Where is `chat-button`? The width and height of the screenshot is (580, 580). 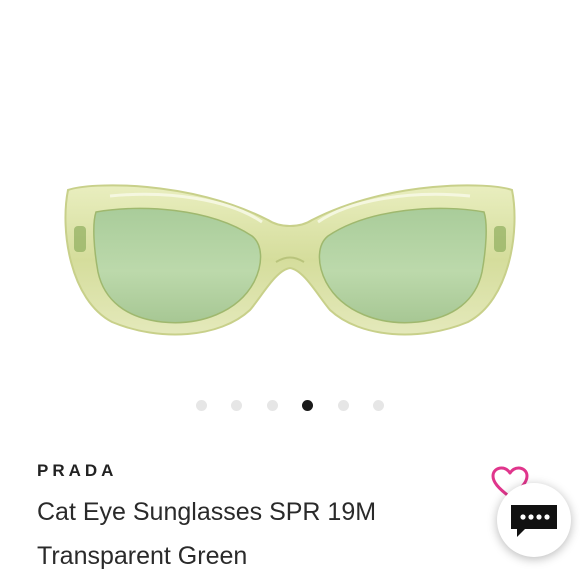
chat-button is located at coordinates (534, 520).